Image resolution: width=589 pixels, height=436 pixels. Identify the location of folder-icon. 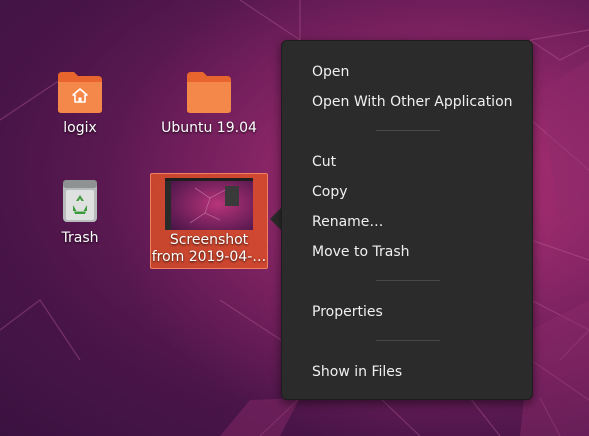
(209, 92).